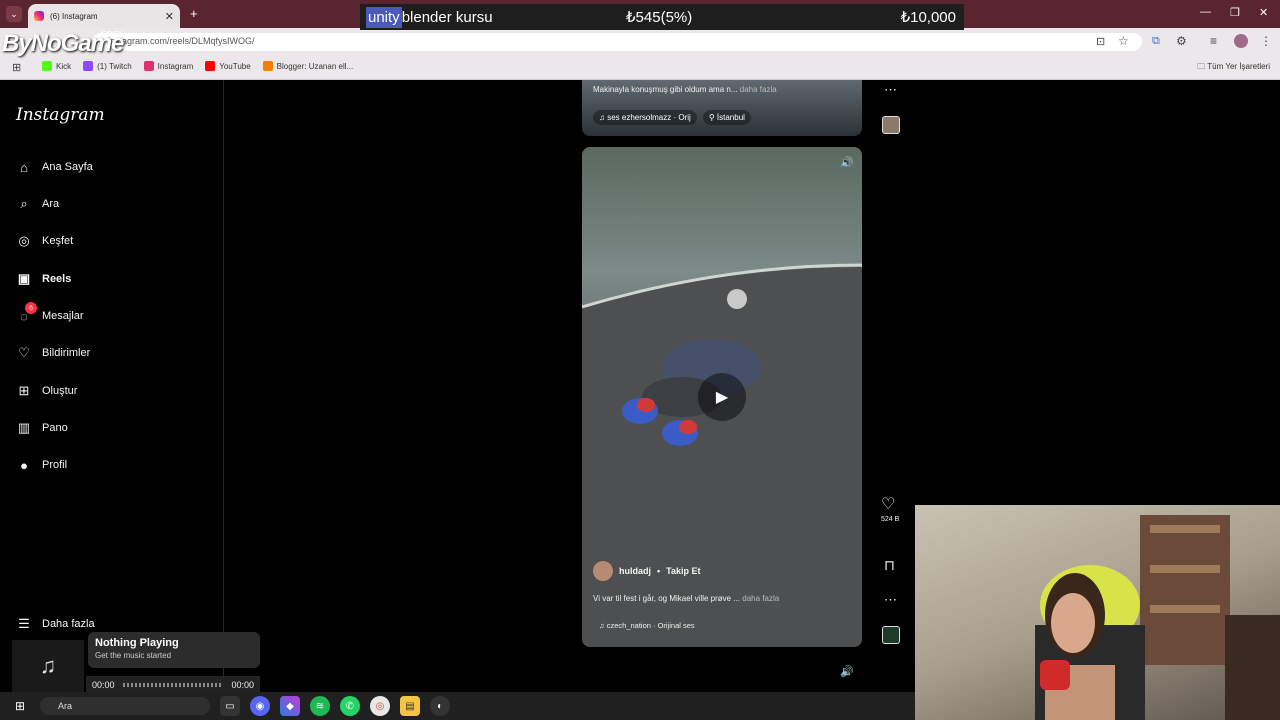 The image size is (1280, 720). I want to click on music-note-icon: ♫, so click(48, 666).